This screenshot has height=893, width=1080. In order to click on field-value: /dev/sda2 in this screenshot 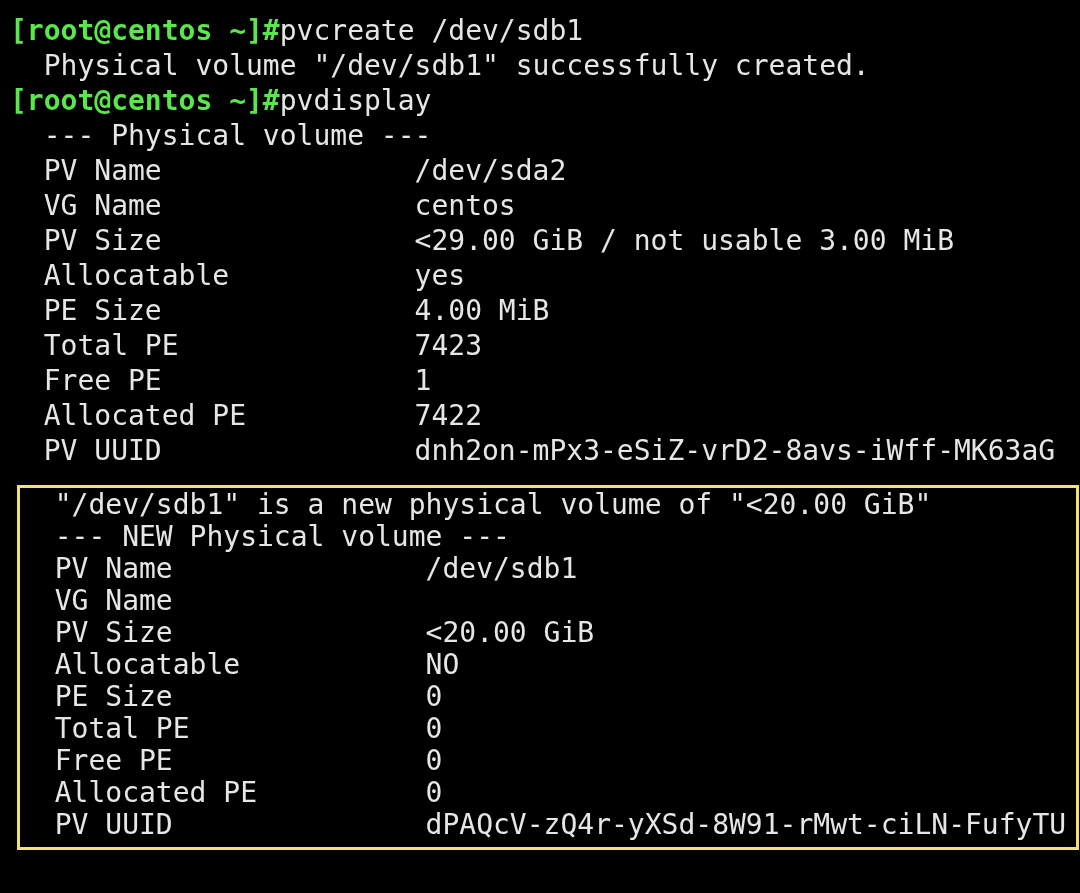, I will do `click(490, 170)`.